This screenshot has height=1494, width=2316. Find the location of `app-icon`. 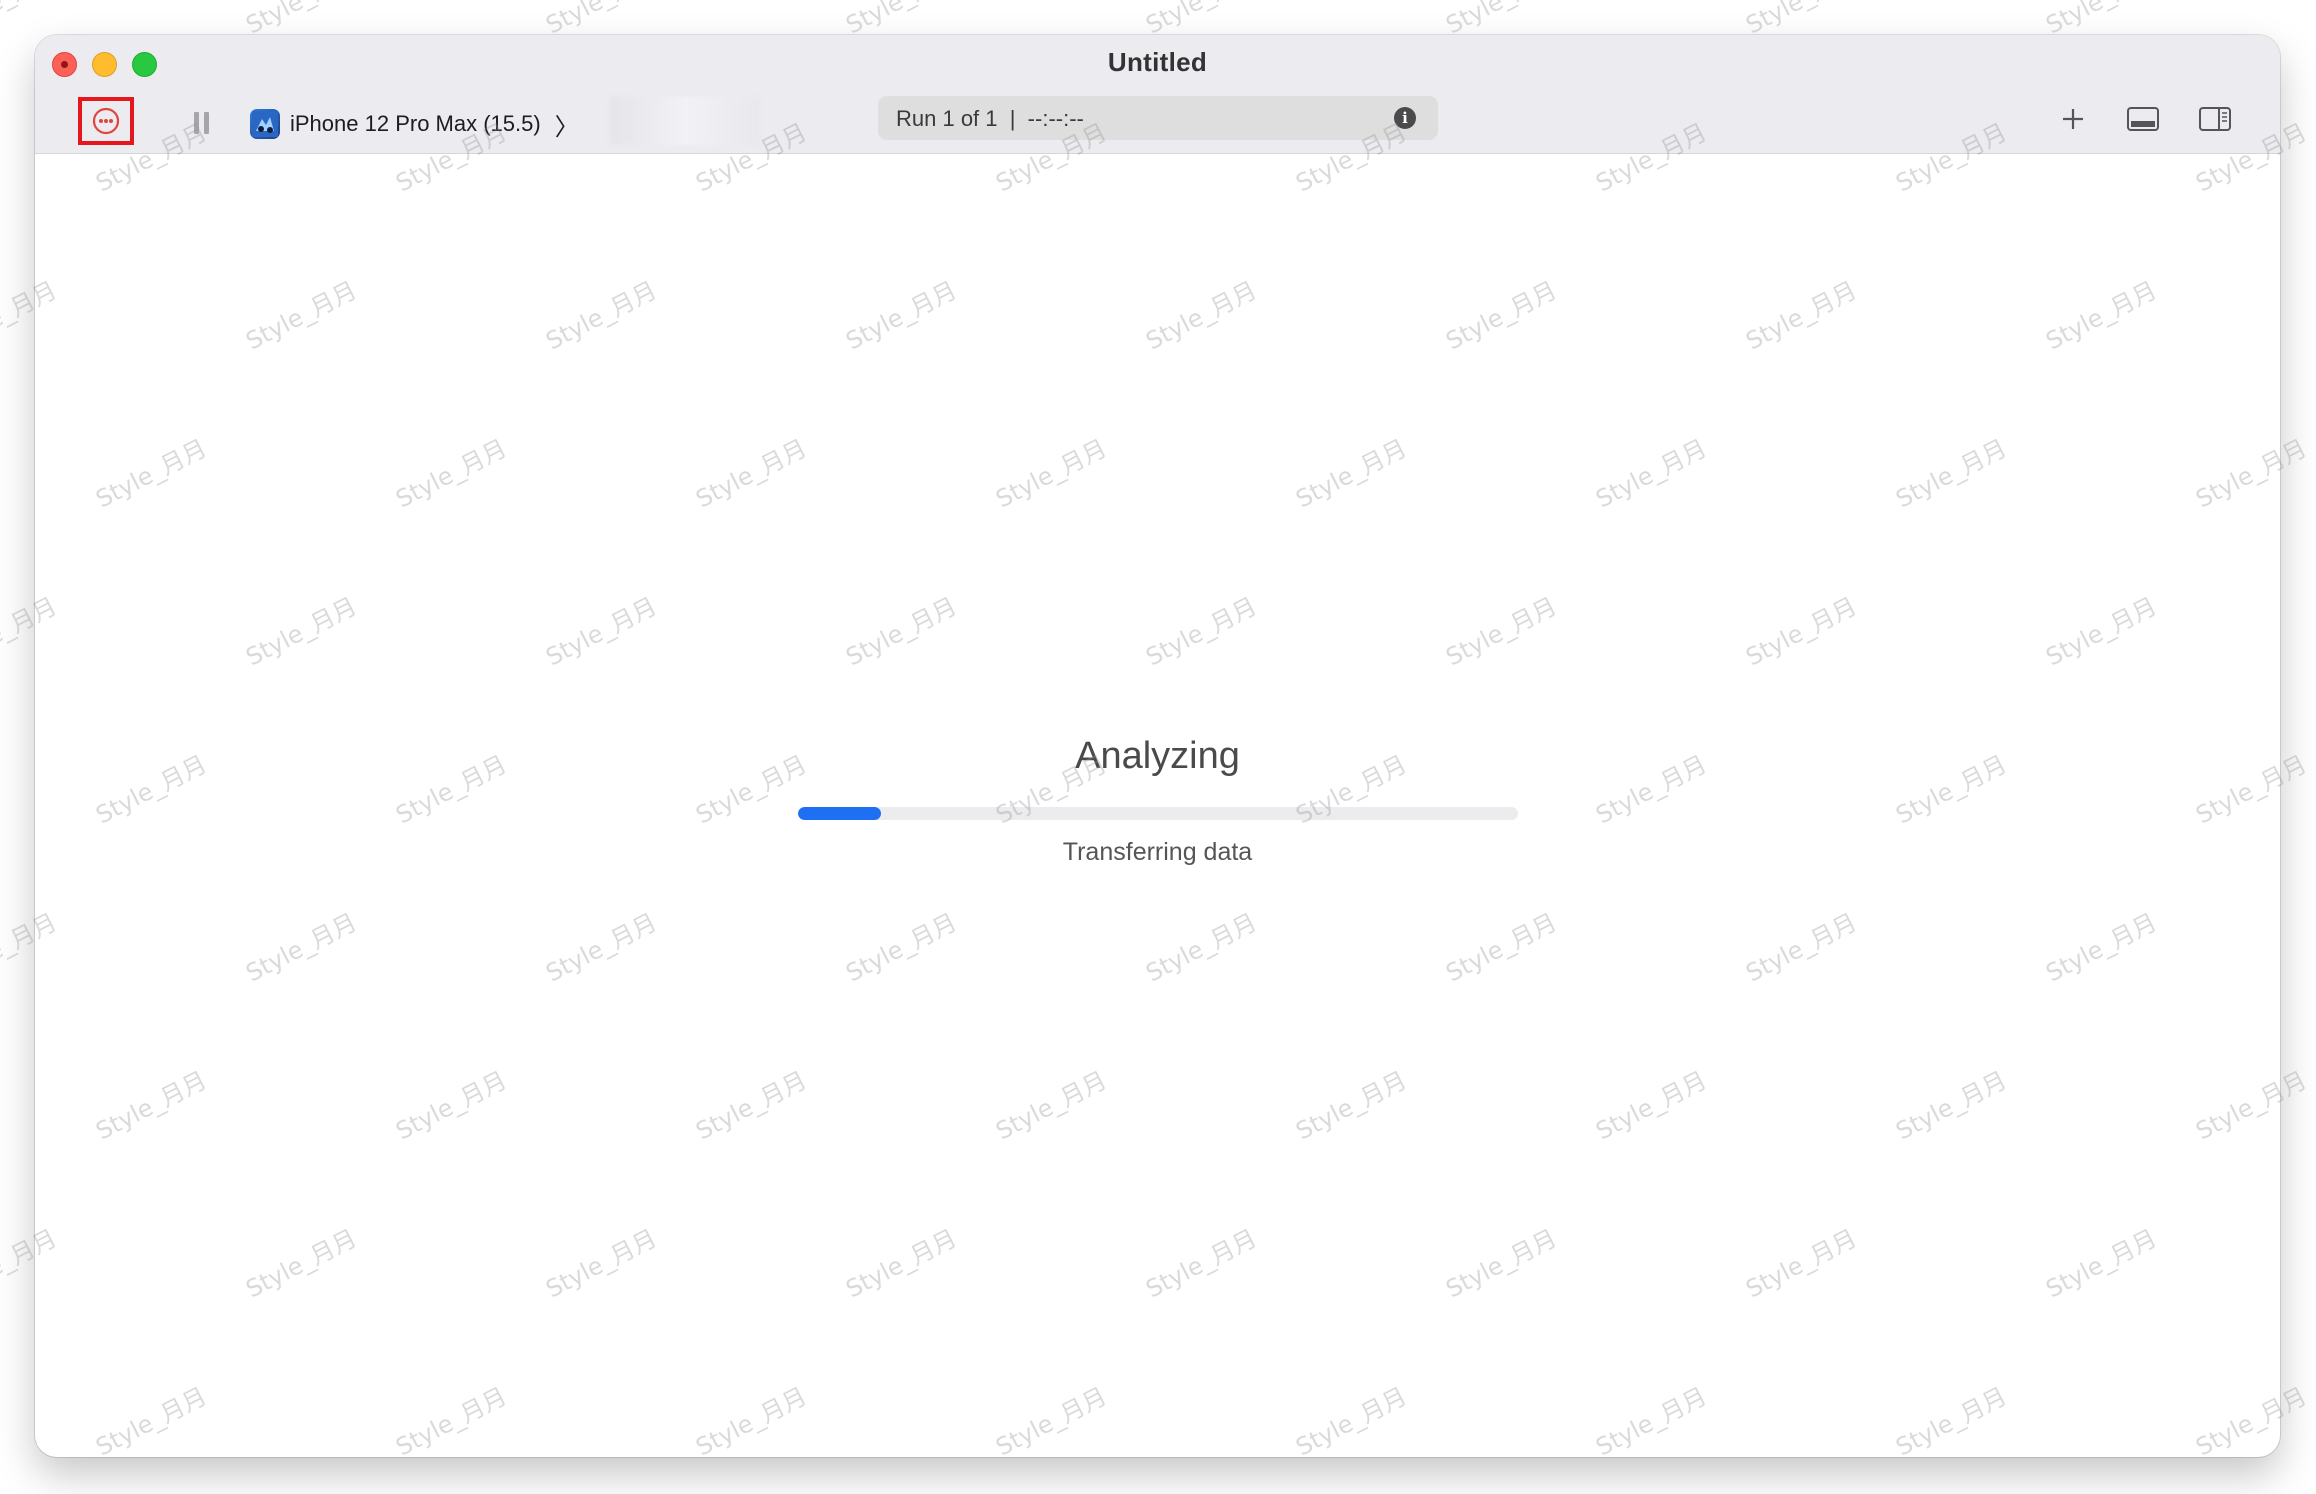

app-icon is located at coordinates (265, 124).